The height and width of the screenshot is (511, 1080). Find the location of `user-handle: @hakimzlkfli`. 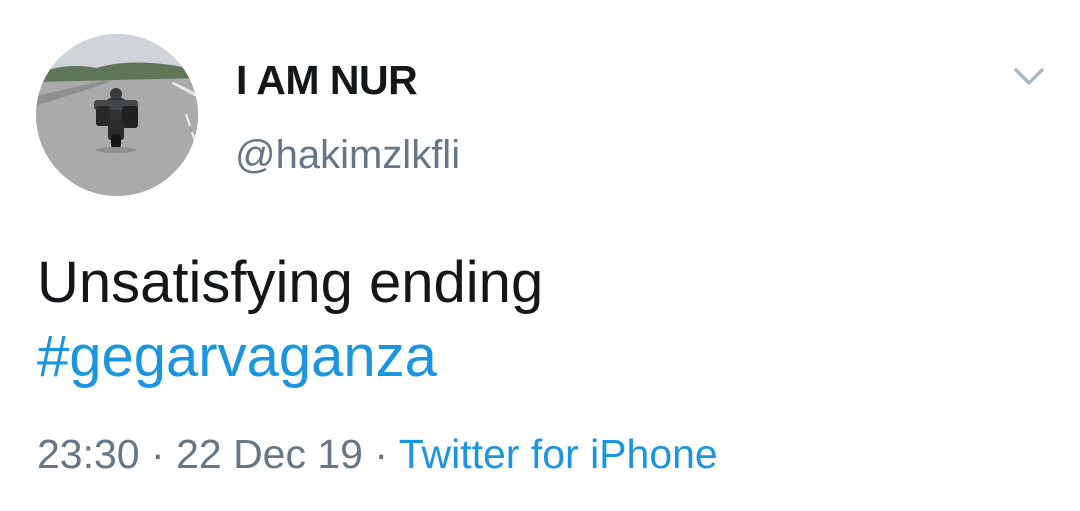

user-handle: @hakimzlkfli is located at coordinates (347, 155).